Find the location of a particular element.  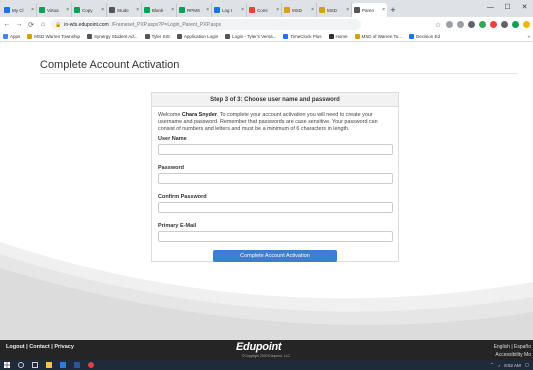

bookmark-item: Decision Ed is located at coordinates (424, 36).